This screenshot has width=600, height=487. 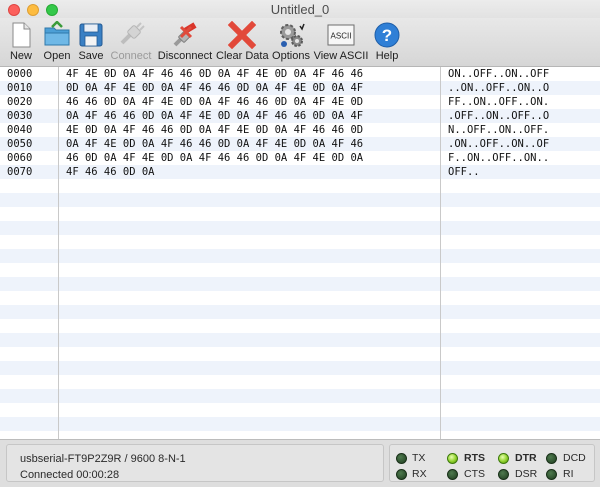 What do you see at coordinates (20, 116) in the screenshot?
I see `row-address: 0030` at bounding box center [20, 116].